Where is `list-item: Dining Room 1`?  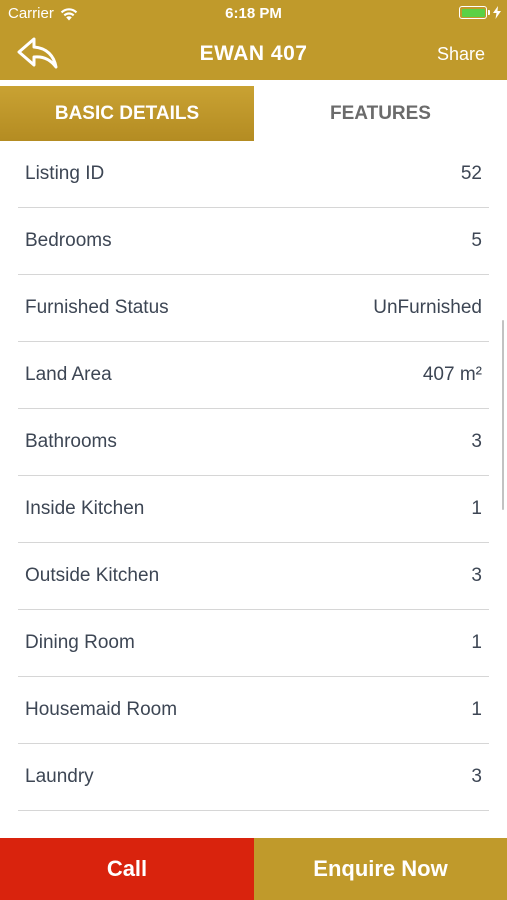
list-item: Dining Room 1 is located at coordinates (253, 643).